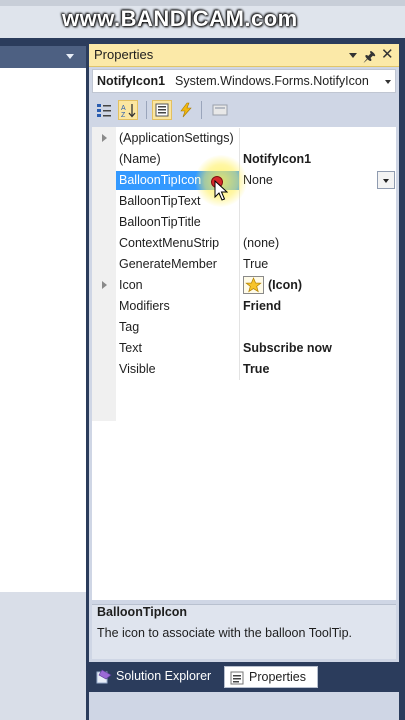 The image size is (405, 720). I want to click on watermark-text: www.BANDICAM.com, so click(180, 18).